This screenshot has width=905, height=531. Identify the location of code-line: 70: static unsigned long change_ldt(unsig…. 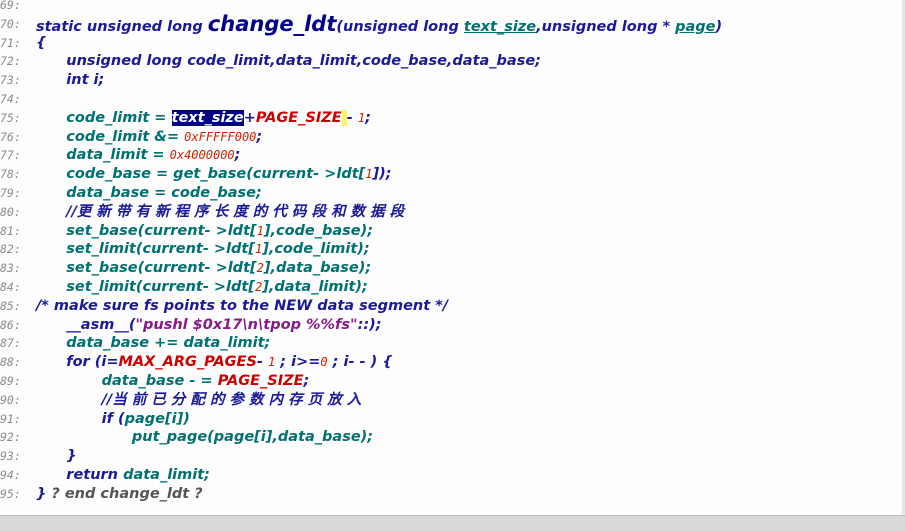
(452, 23).